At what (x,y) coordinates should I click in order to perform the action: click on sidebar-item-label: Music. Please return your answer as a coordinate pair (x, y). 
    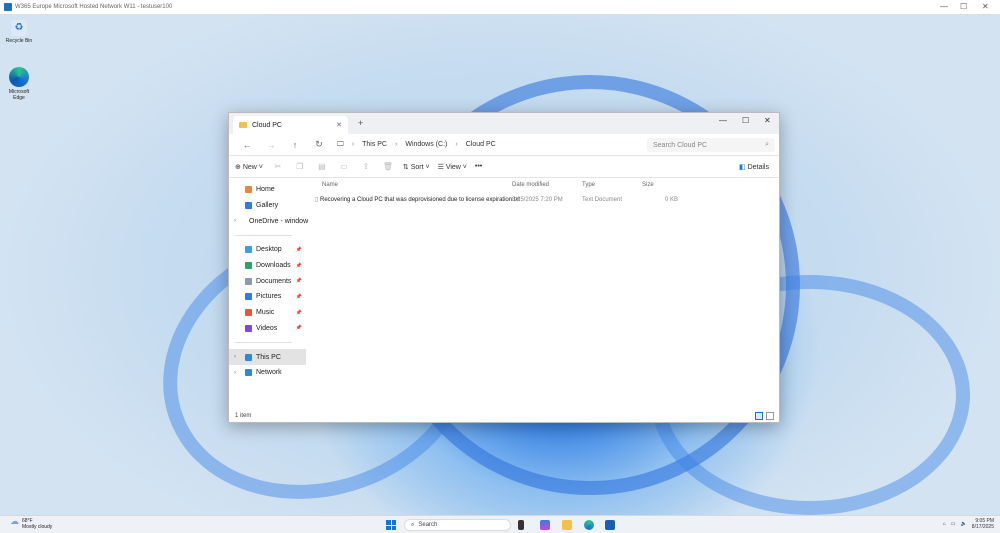
    Looking at the image, I should click on (265, 313).